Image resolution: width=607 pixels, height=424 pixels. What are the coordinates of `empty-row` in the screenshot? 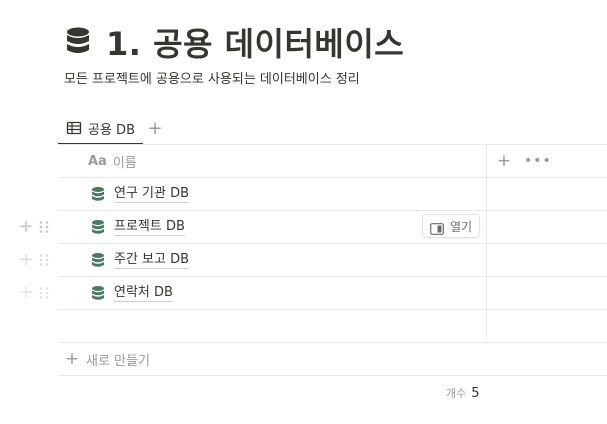 It's located at (332, 326).